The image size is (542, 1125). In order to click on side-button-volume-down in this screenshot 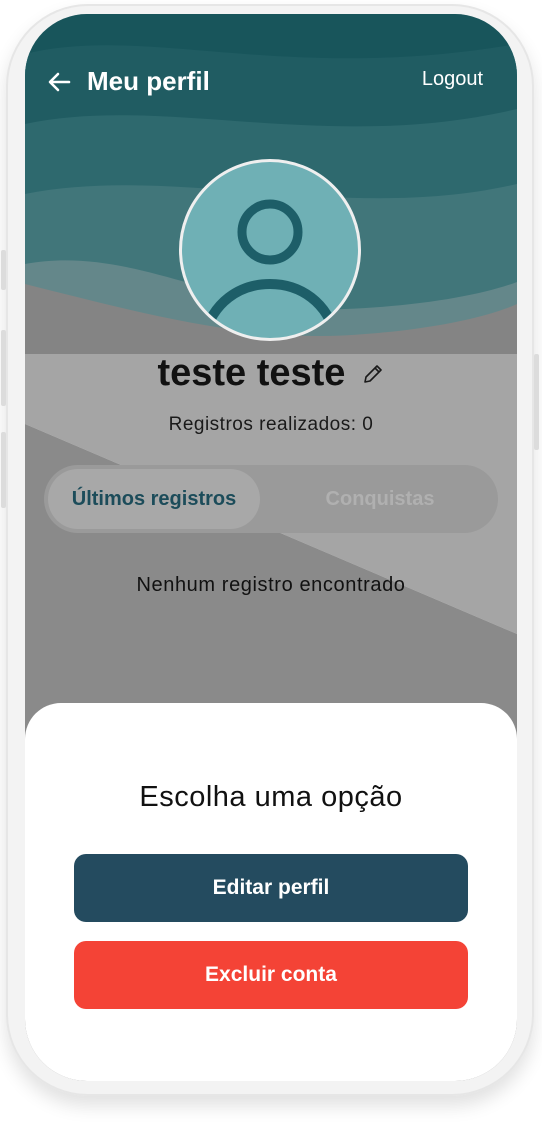, I will do `click(3, 470)`.